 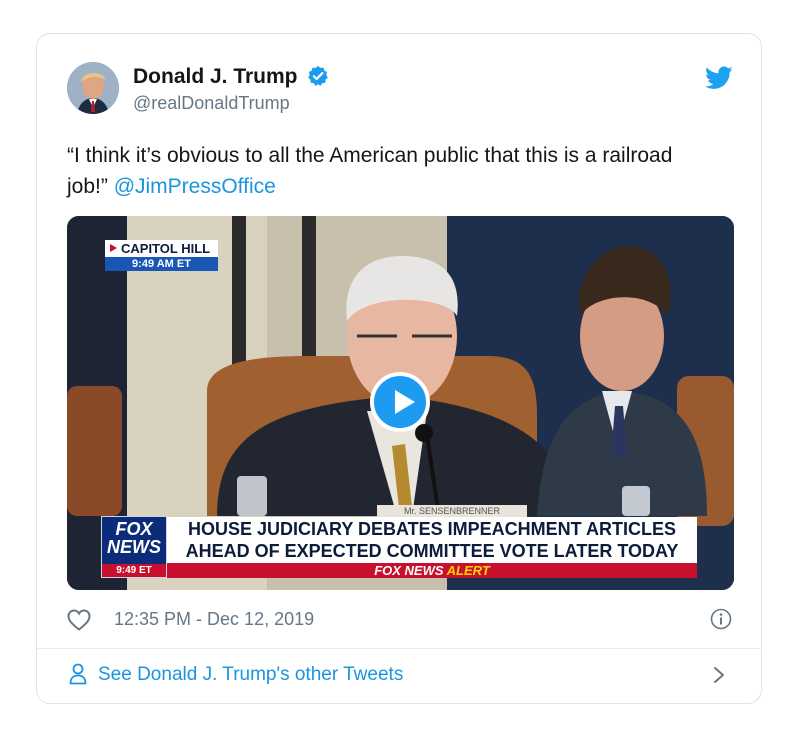 I want to click on chevron-right-icon, so click(x=719, y=675).